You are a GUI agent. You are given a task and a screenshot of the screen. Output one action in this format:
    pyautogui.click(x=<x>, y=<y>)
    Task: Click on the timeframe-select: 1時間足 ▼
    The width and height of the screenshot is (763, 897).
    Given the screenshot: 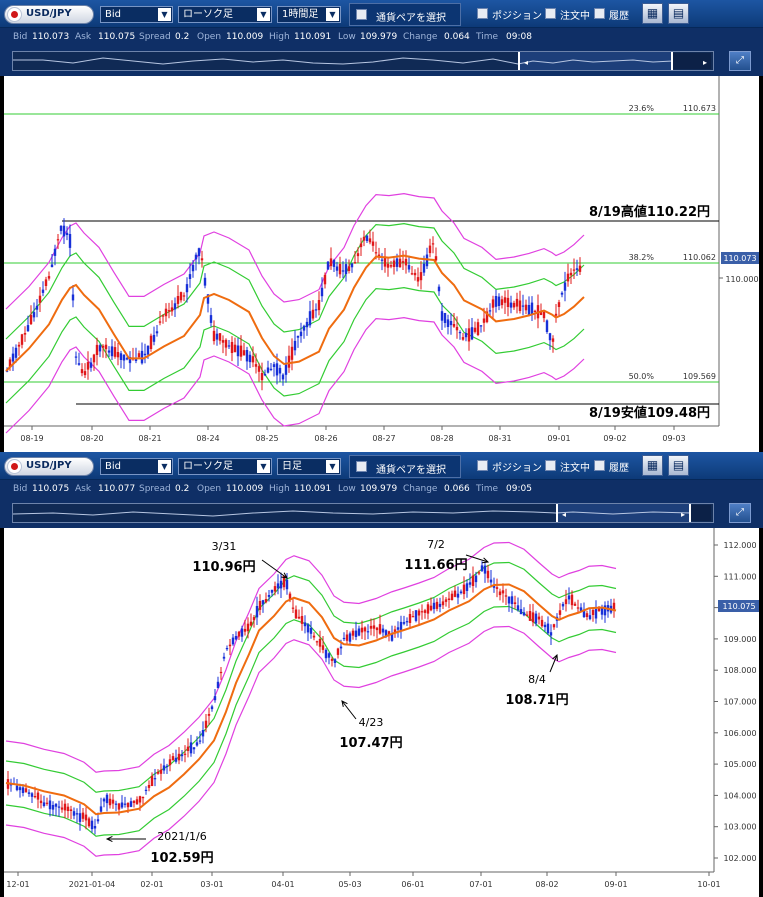 What is the action you would take?
    pyautogui.click(x=309, y=14)
    